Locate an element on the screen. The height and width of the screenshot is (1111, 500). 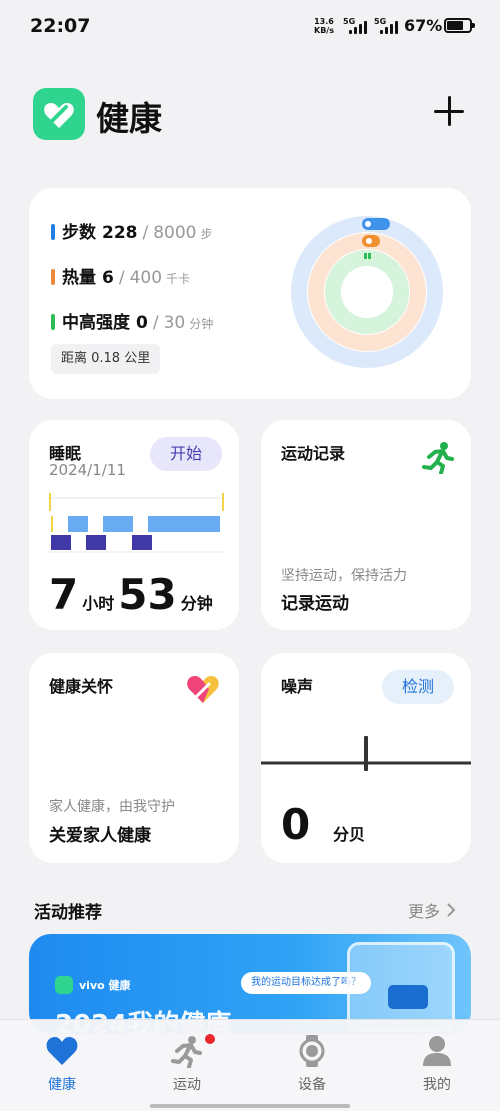
add-button is located at coordinates (450, 112).